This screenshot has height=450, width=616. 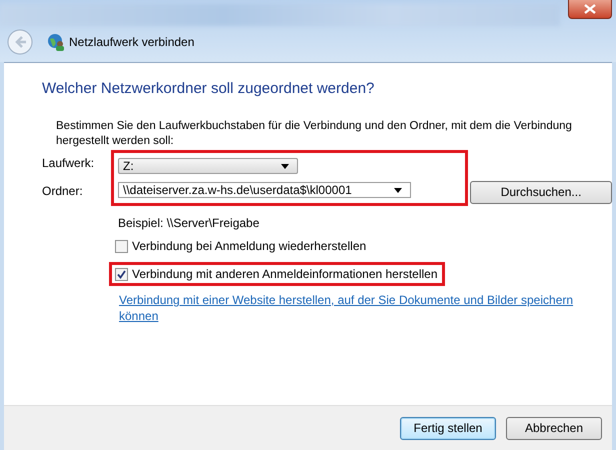 I want to click on folder-label: Ordner:, so click(x=63, y=191).